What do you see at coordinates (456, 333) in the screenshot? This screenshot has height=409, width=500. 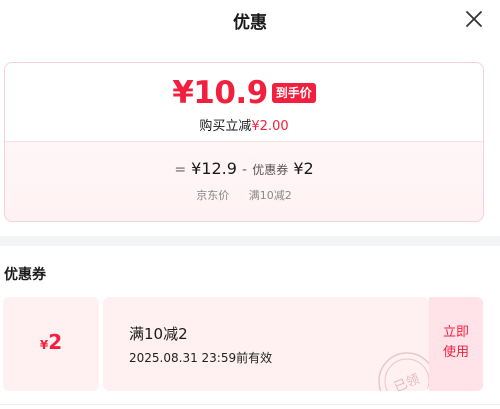 I see `use-now-line1: 立即` at bounding box center [456, 333].